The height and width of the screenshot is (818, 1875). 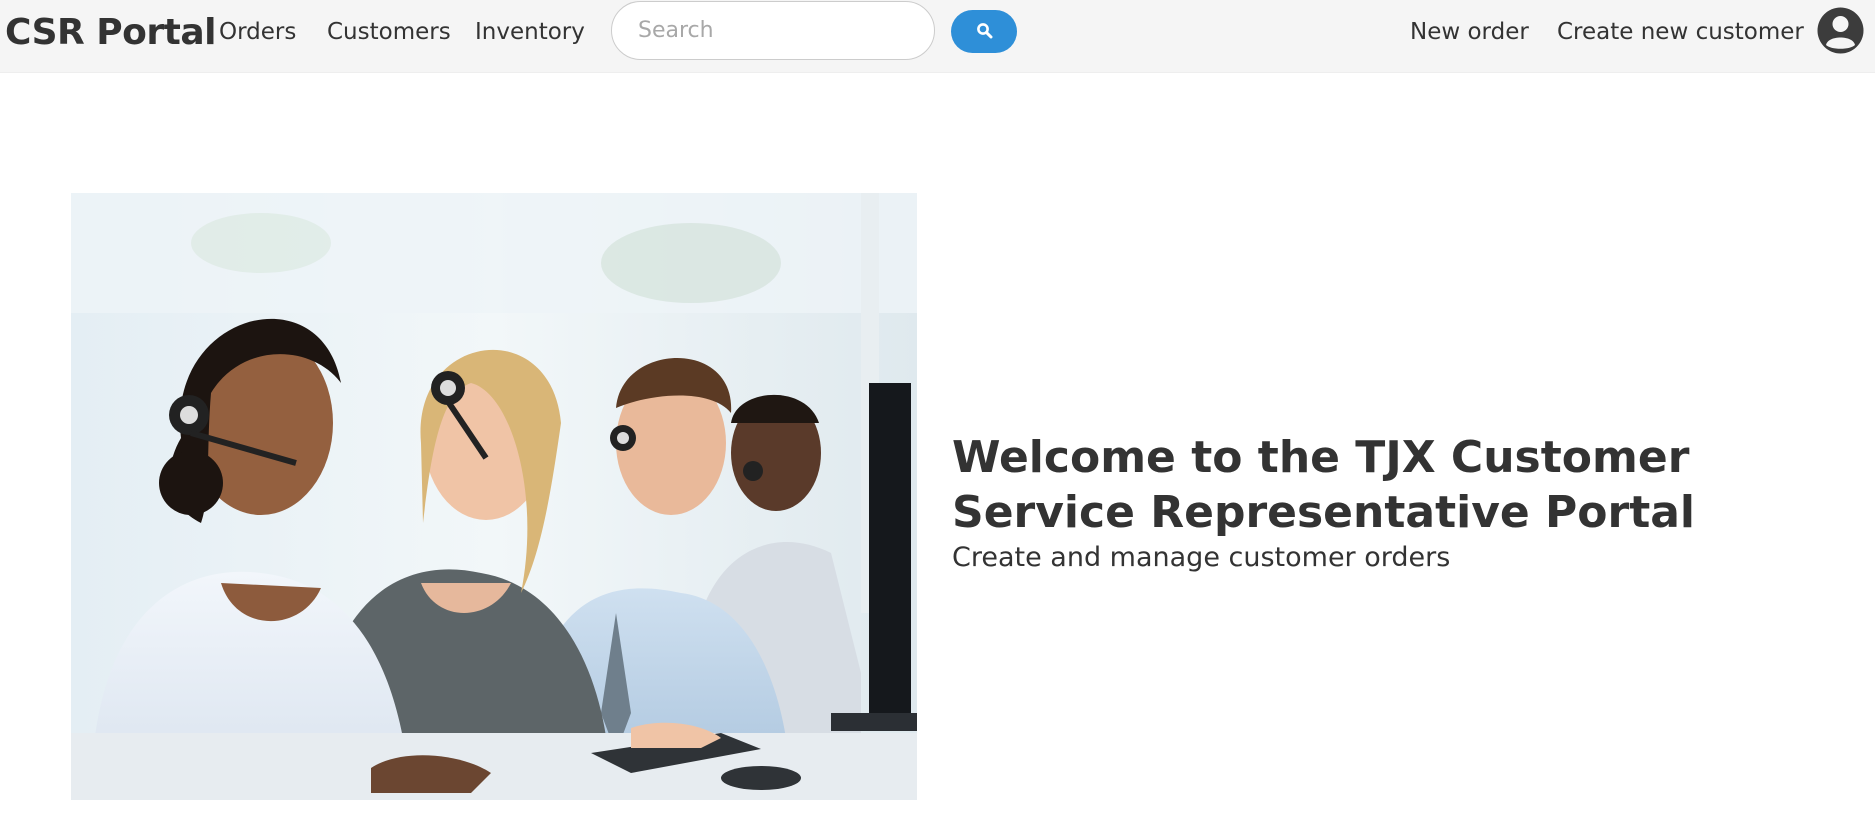 What do you see at coordinates (1469, 32) in the screenshot?
I see `nav-link-new-order: New order` at bounding box center [1469, 32].